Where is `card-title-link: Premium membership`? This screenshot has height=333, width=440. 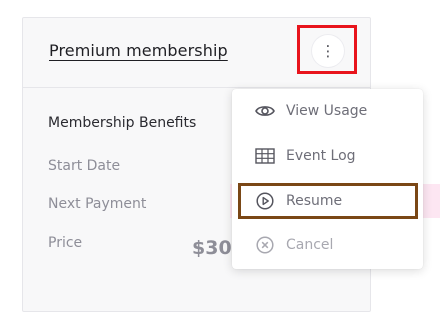
card-title-link: Premium membership is located at coordinates (138, 50).